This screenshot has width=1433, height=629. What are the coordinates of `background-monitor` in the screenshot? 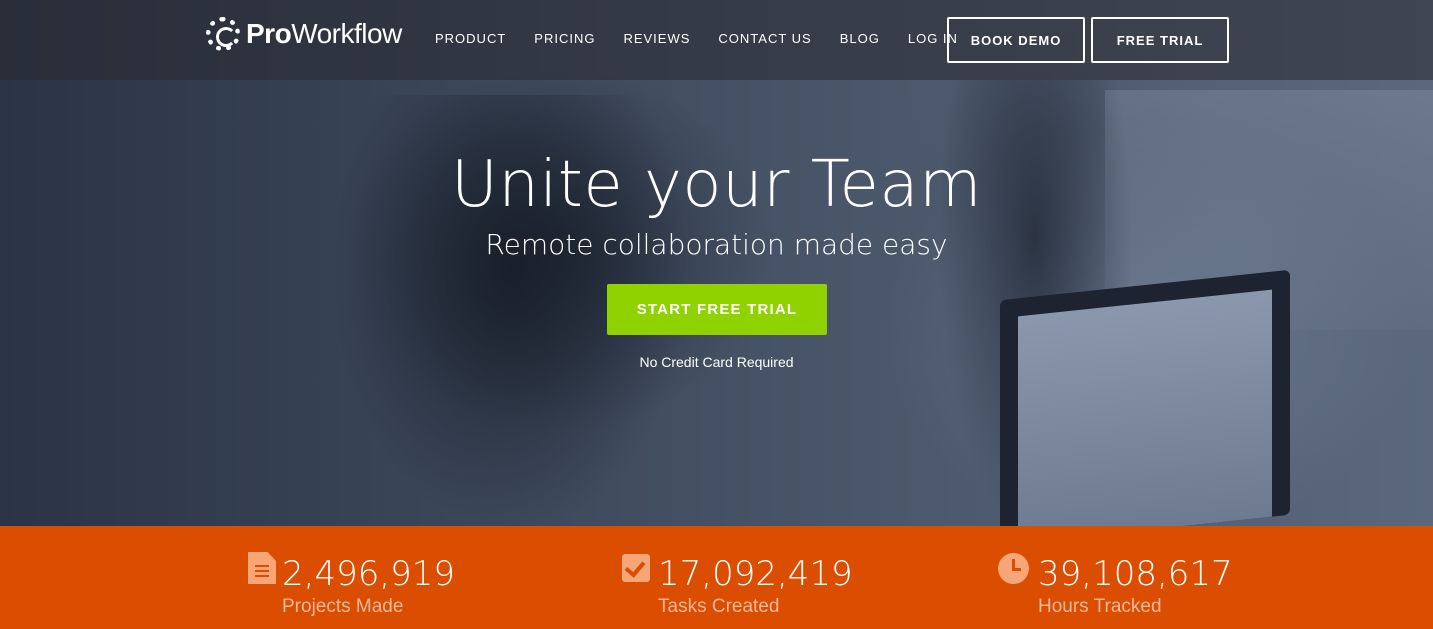 It's located at (1145, 397).